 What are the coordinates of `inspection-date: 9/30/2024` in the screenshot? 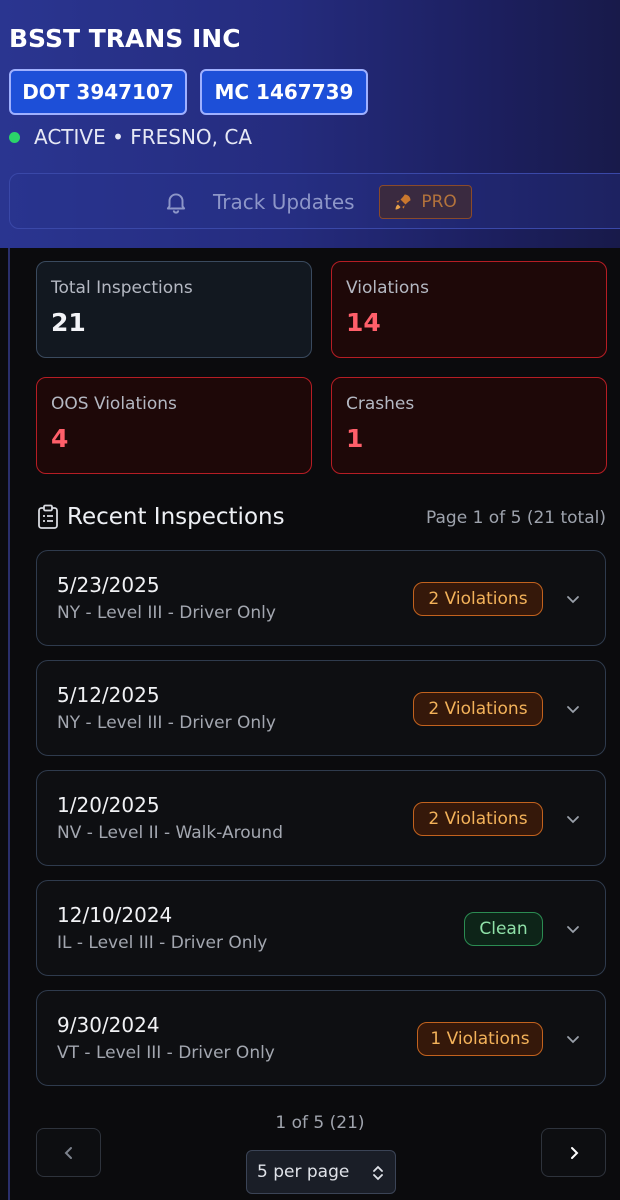 It's located at (108, 1025).